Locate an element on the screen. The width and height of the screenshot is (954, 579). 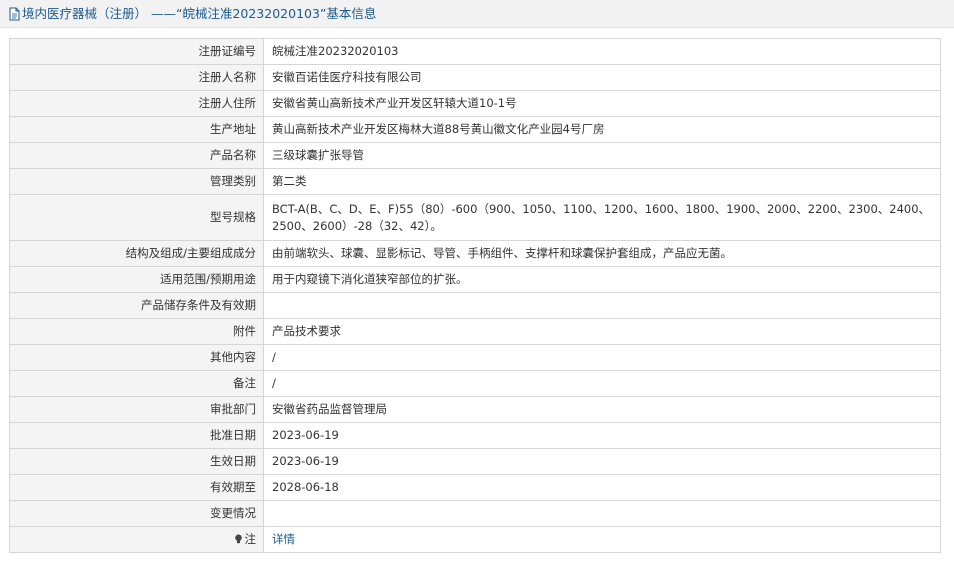
product-name-value: 三级球囊扩张导管 is located at coordinates (602, 155).